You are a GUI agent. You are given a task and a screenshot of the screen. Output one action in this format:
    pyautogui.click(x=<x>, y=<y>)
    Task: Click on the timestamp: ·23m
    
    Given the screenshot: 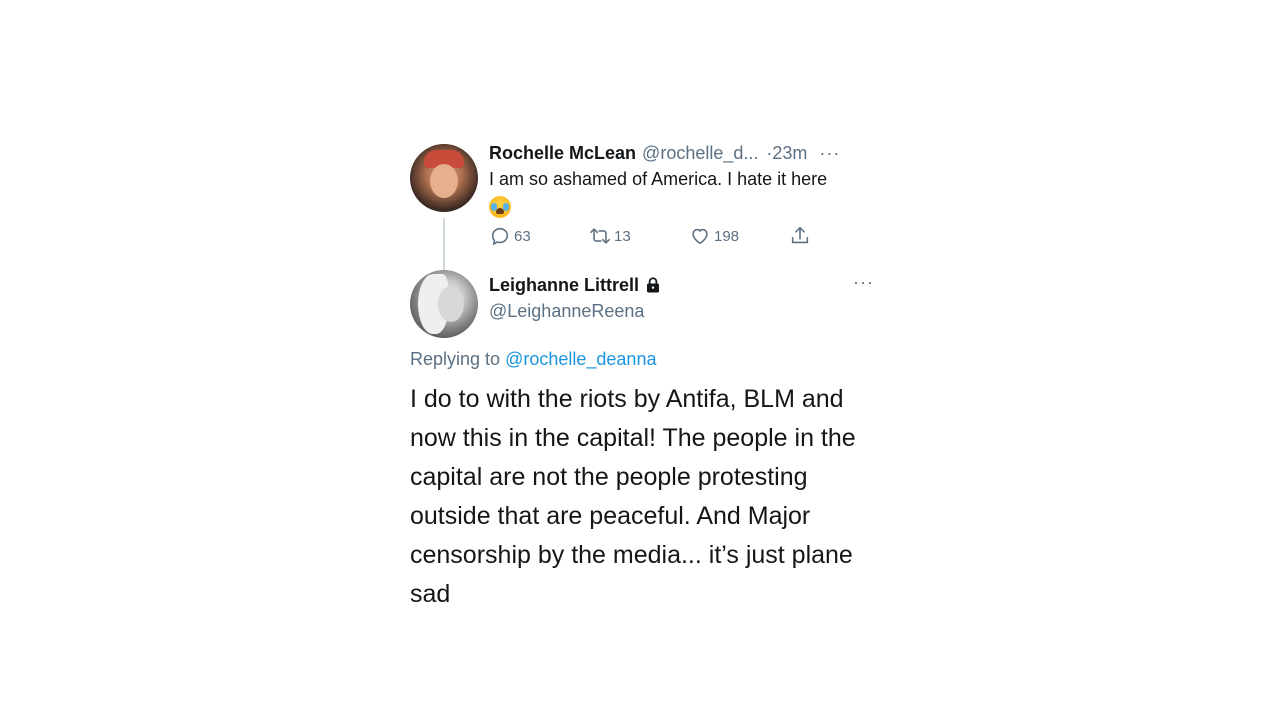 What is the action you would take?
    pyautogui.click(x=786, y=153)
    